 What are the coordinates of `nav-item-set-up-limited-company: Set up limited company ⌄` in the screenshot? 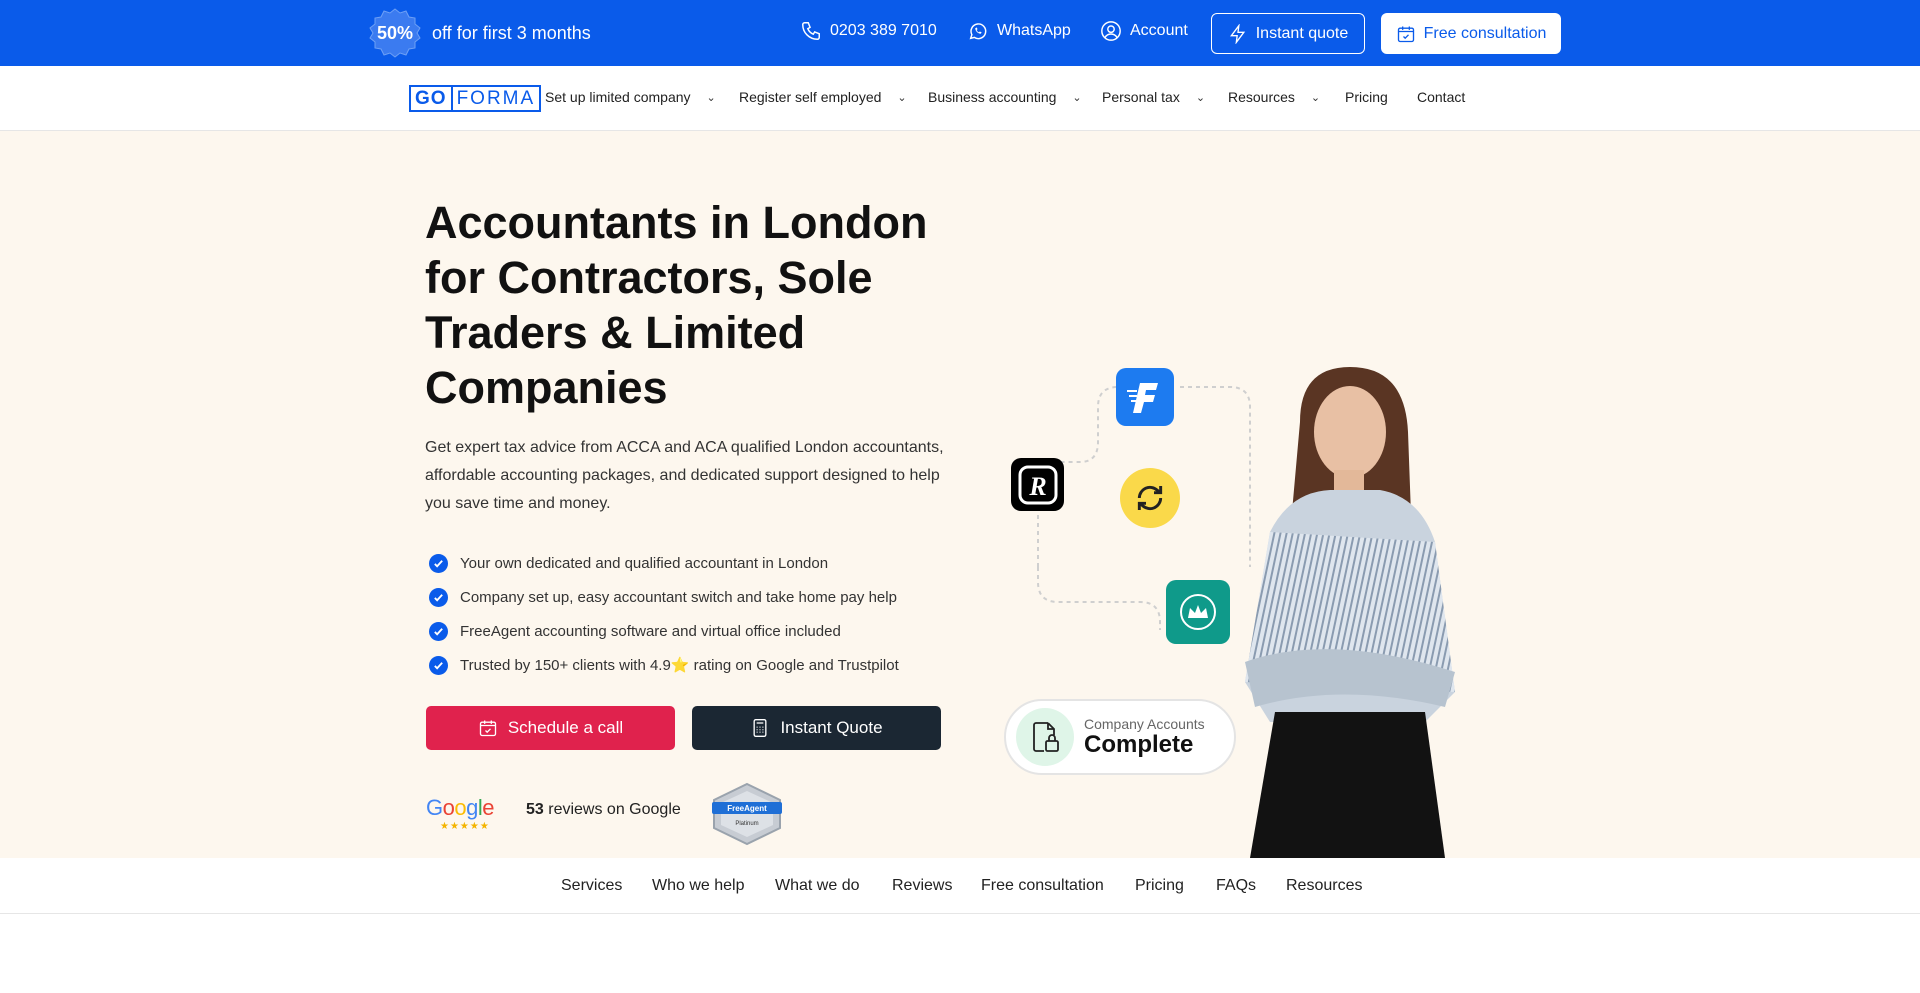 It's located at (630, 97).